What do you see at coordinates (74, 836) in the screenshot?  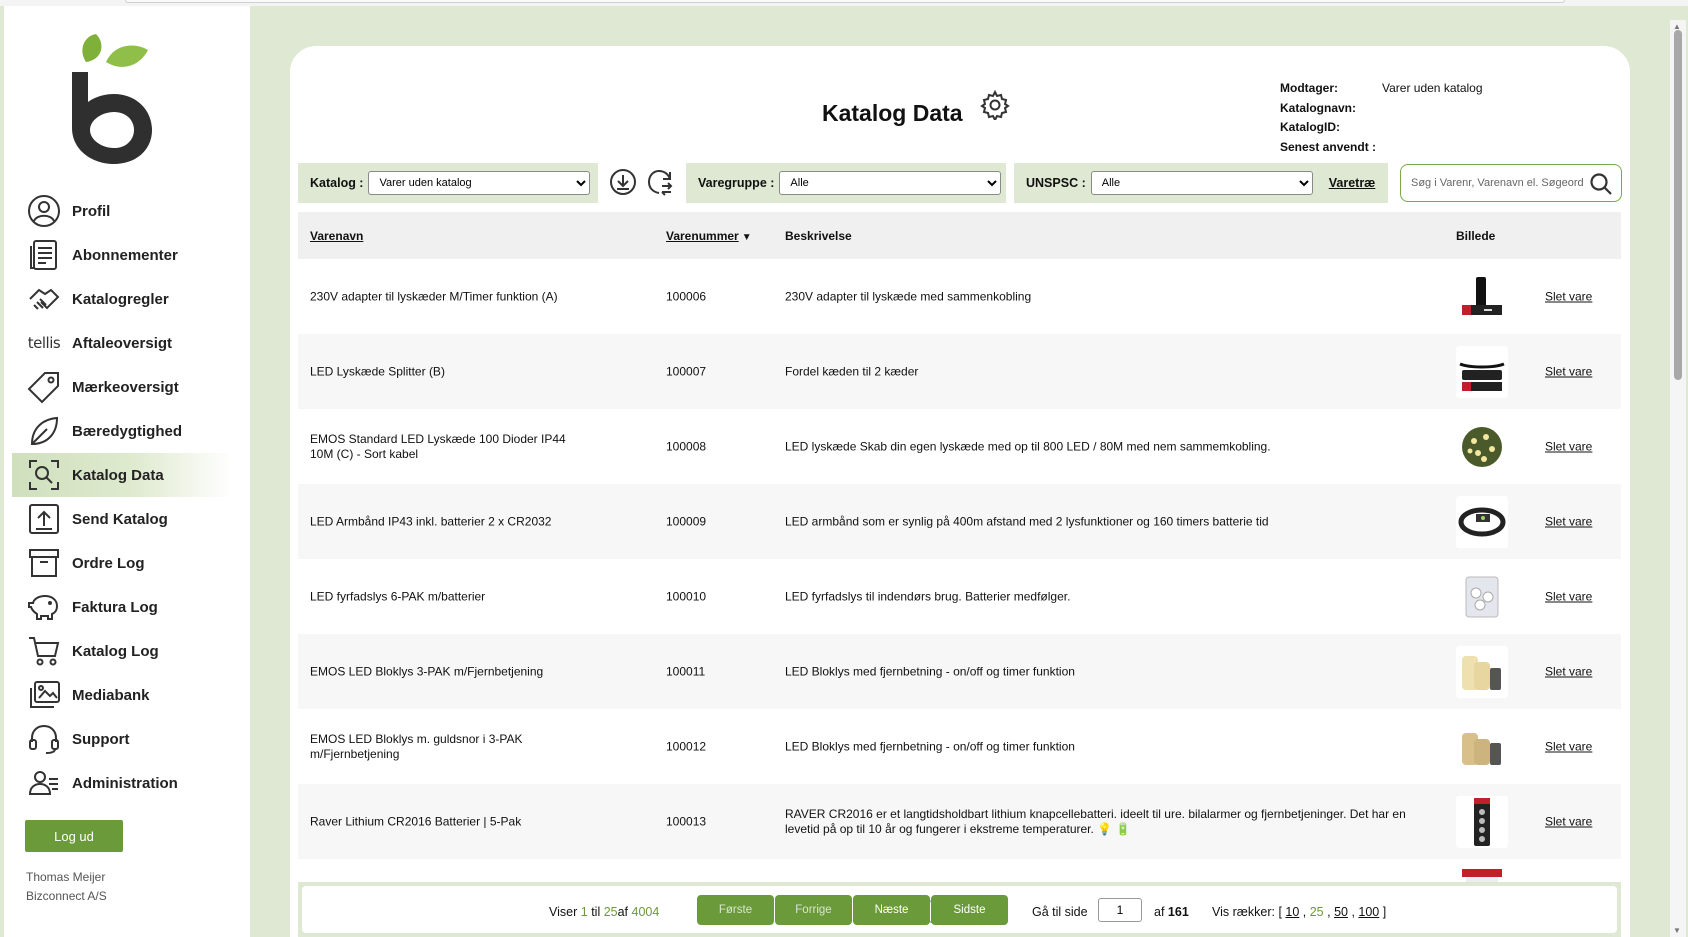 I see `logout-button: Log ud` at bounding box center [74, 836].